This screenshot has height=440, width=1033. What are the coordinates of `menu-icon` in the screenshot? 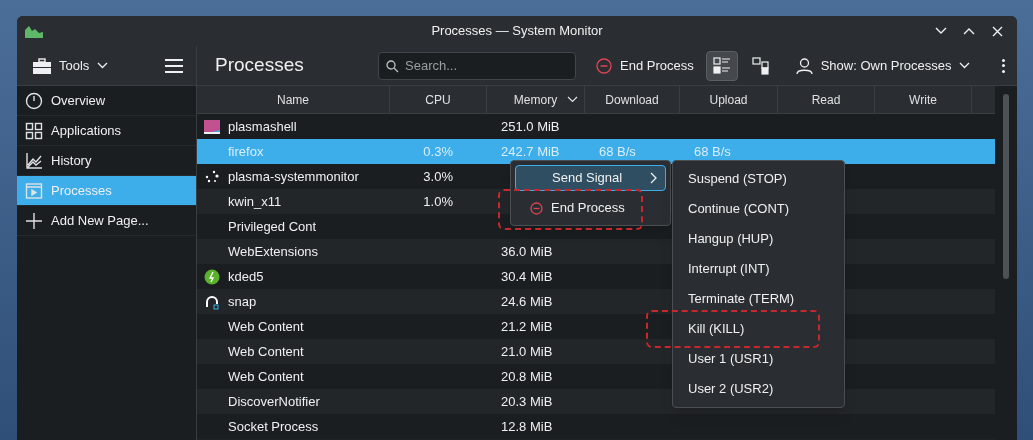 It's located at (174, 65).